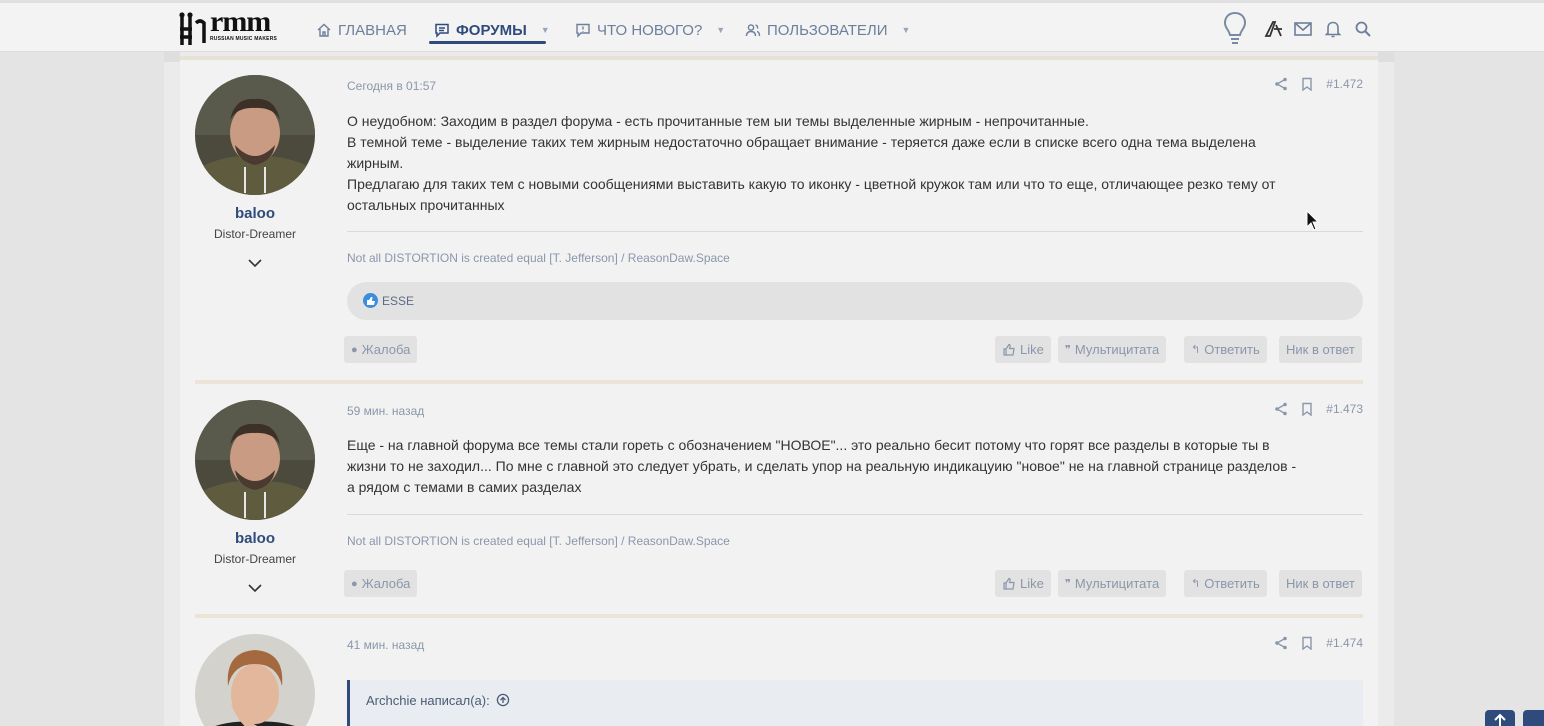 The width and height of the screenshot is (1544, 726). Describe the element at coordinates (503, 700) in the screenshot. I see `arrow-up-circle-icon` at that location.